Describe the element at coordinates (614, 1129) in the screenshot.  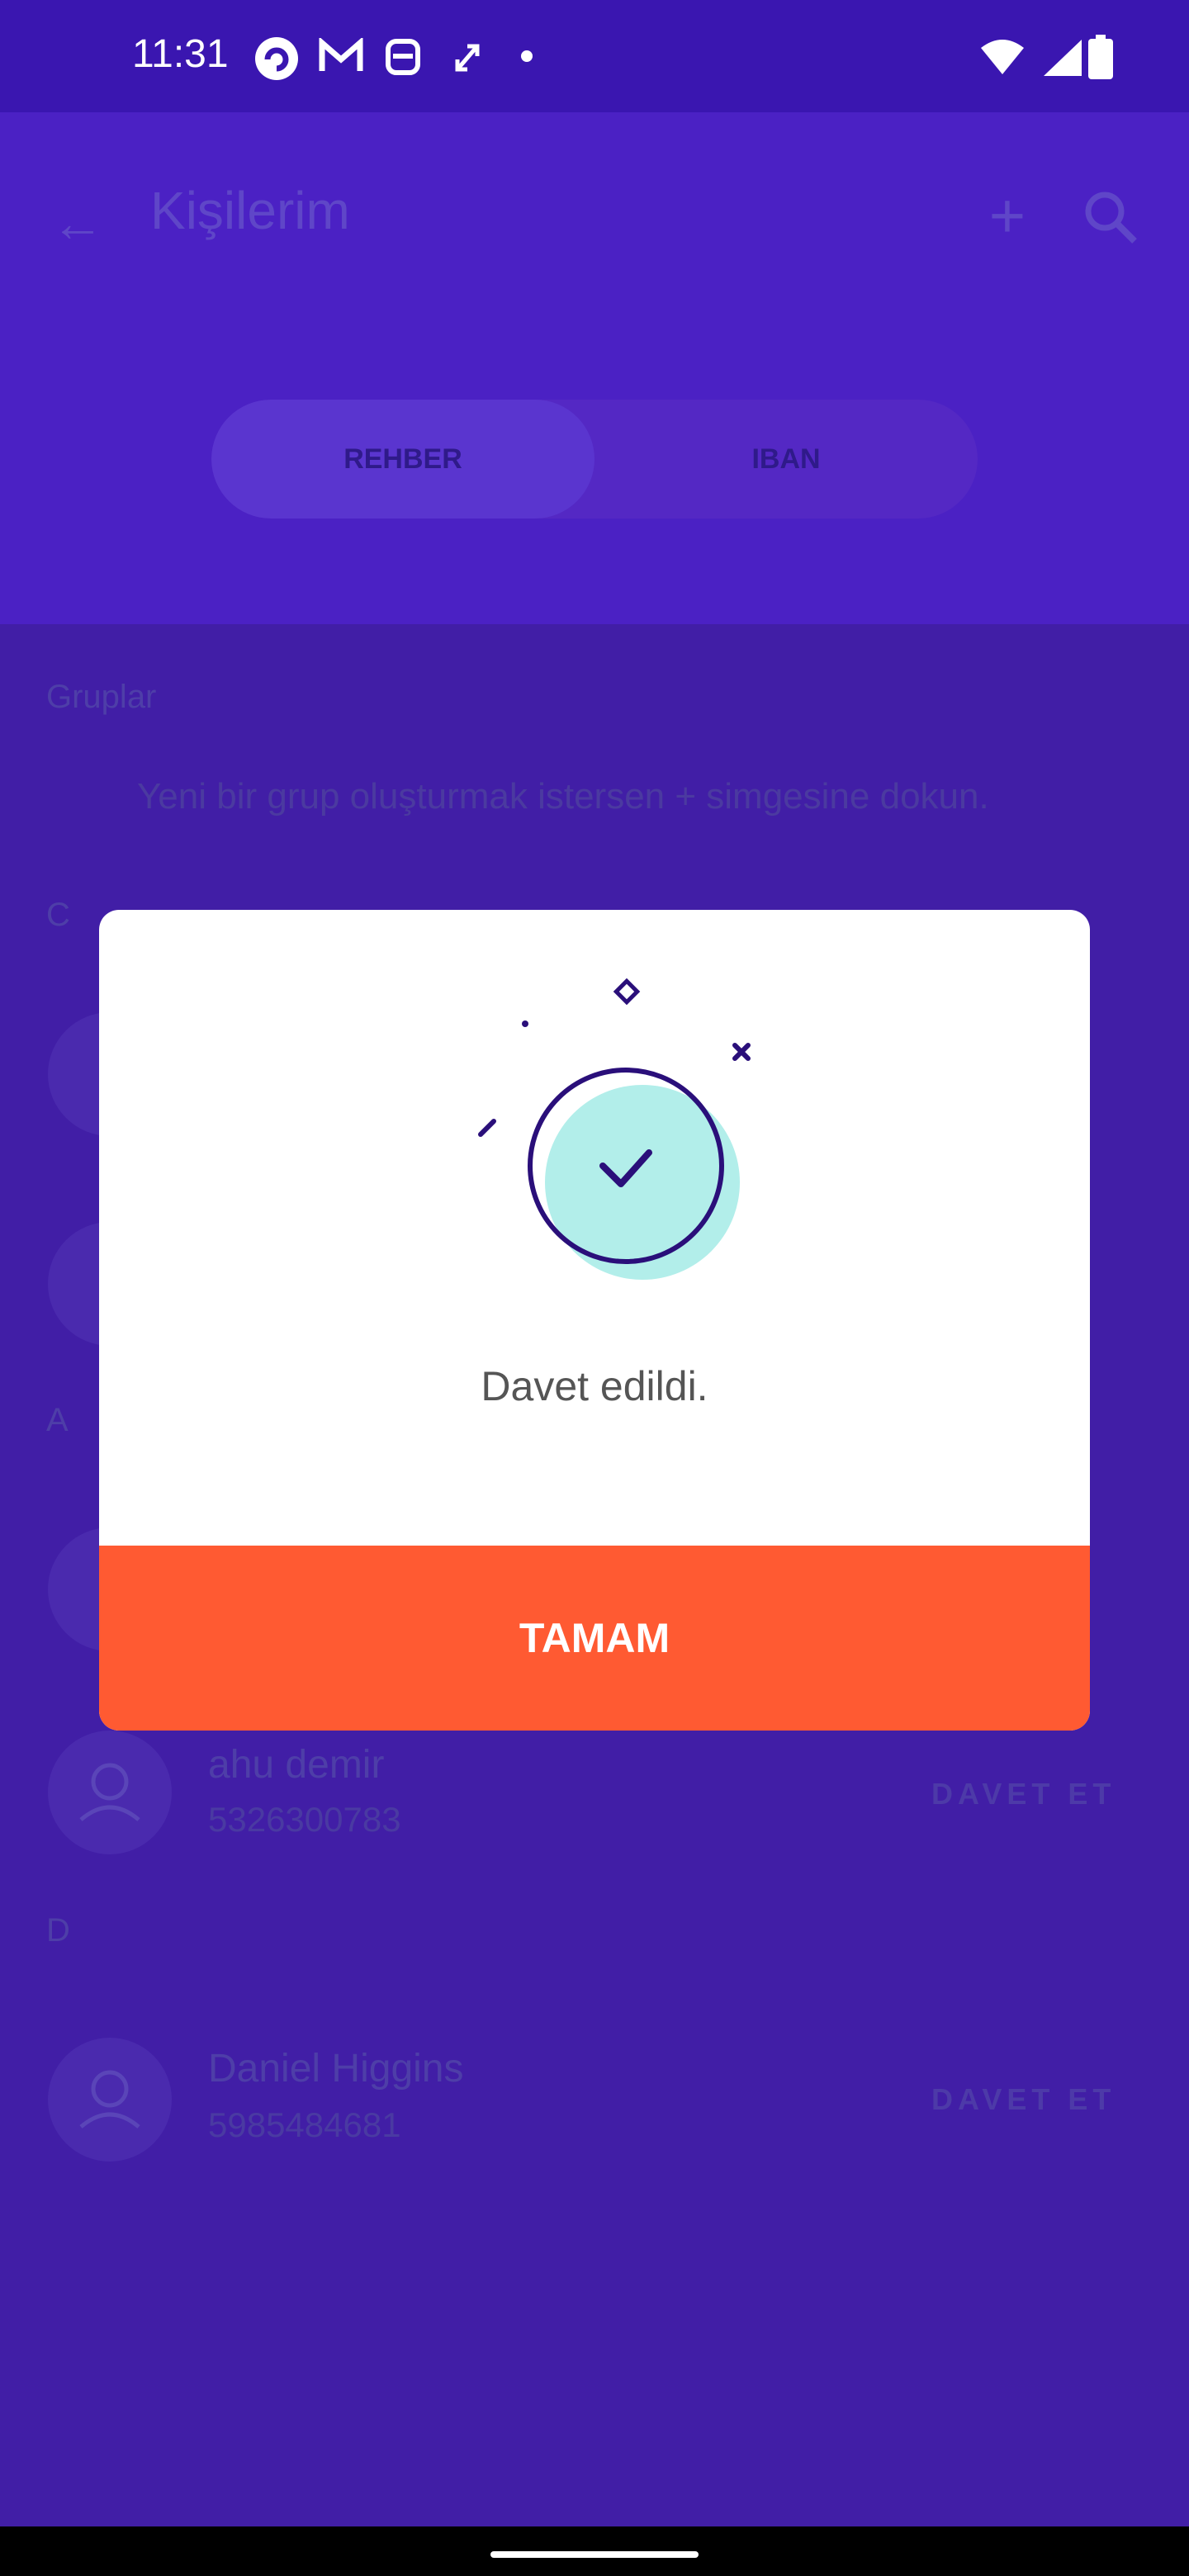
I see `success-check-icon` at that location.